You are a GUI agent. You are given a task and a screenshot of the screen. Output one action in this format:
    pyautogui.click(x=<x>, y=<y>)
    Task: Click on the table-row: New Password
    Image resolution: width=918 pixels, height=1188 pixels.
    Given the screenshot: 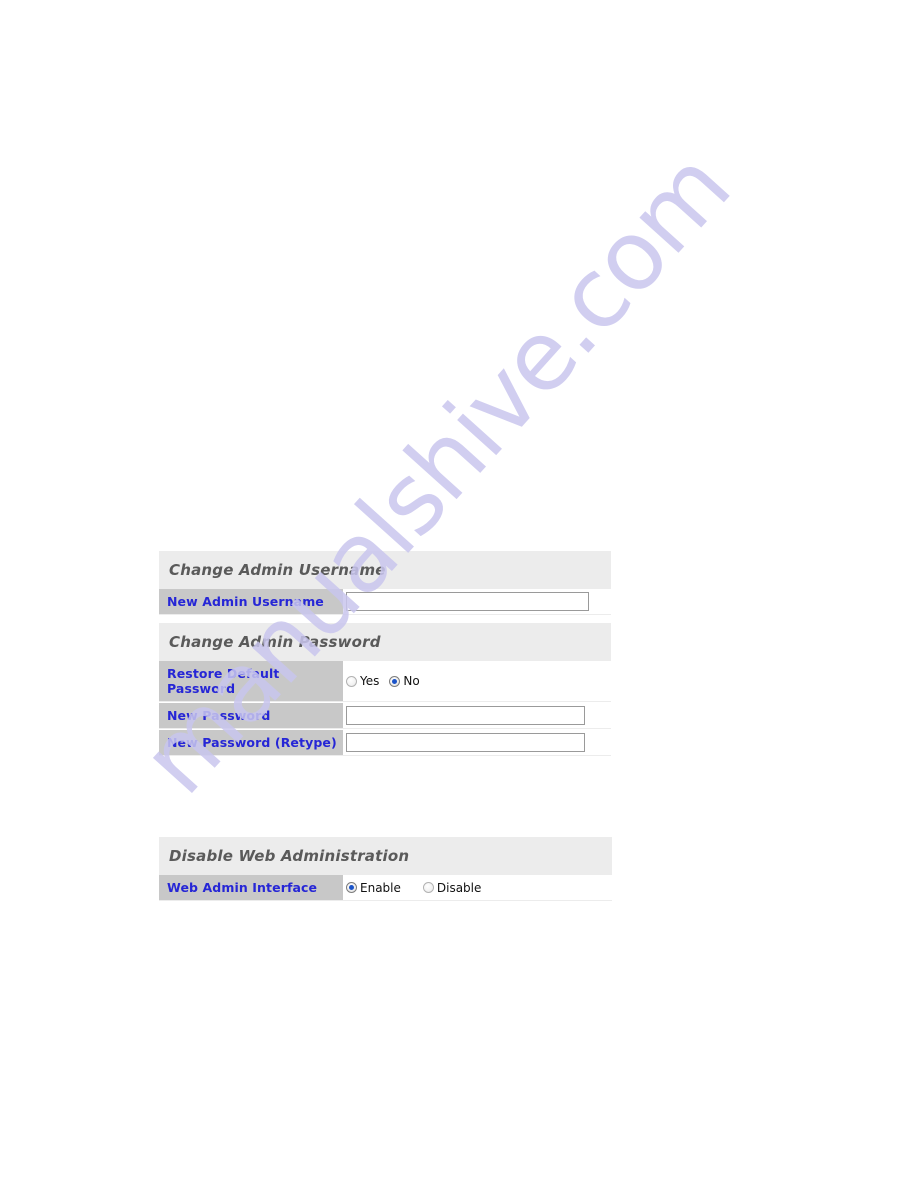 What is the action you would take?
    pyautogui.click(x=385, y=715)
    